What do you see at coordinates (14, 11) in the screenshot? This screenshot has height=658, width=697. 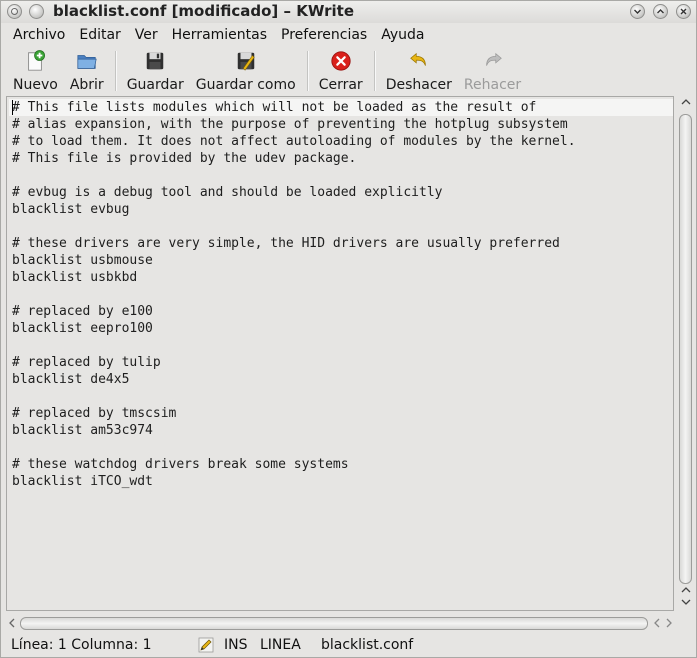 I see `window-menu-icon` at bounding box center [14, 11].